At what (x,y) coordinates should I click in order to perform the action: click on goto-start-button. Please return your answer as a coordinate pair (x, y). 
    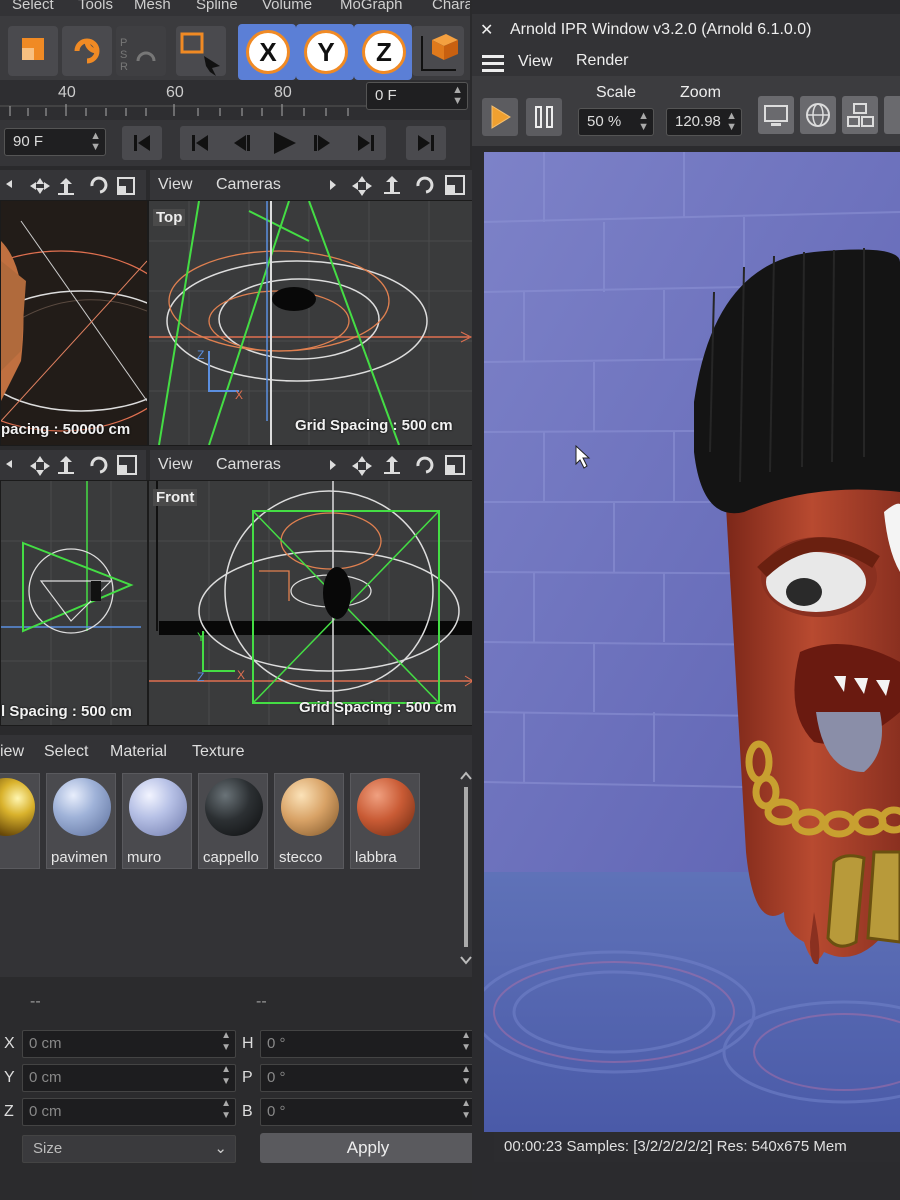
    Looking at the image, I should click on (142, 143).